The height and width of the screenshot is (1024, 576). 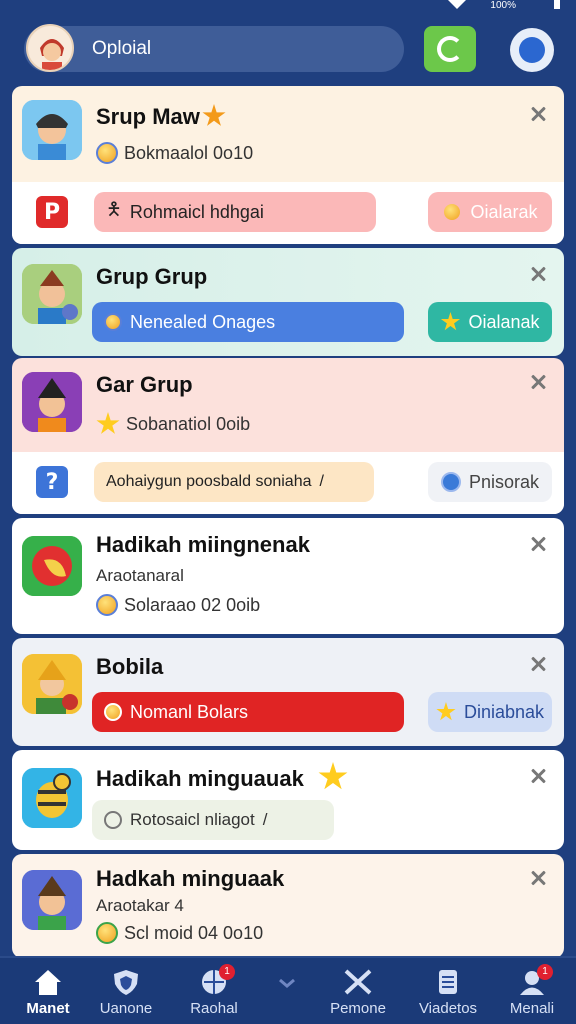 I want to click on profile-icon, so click(x=532, y=50).